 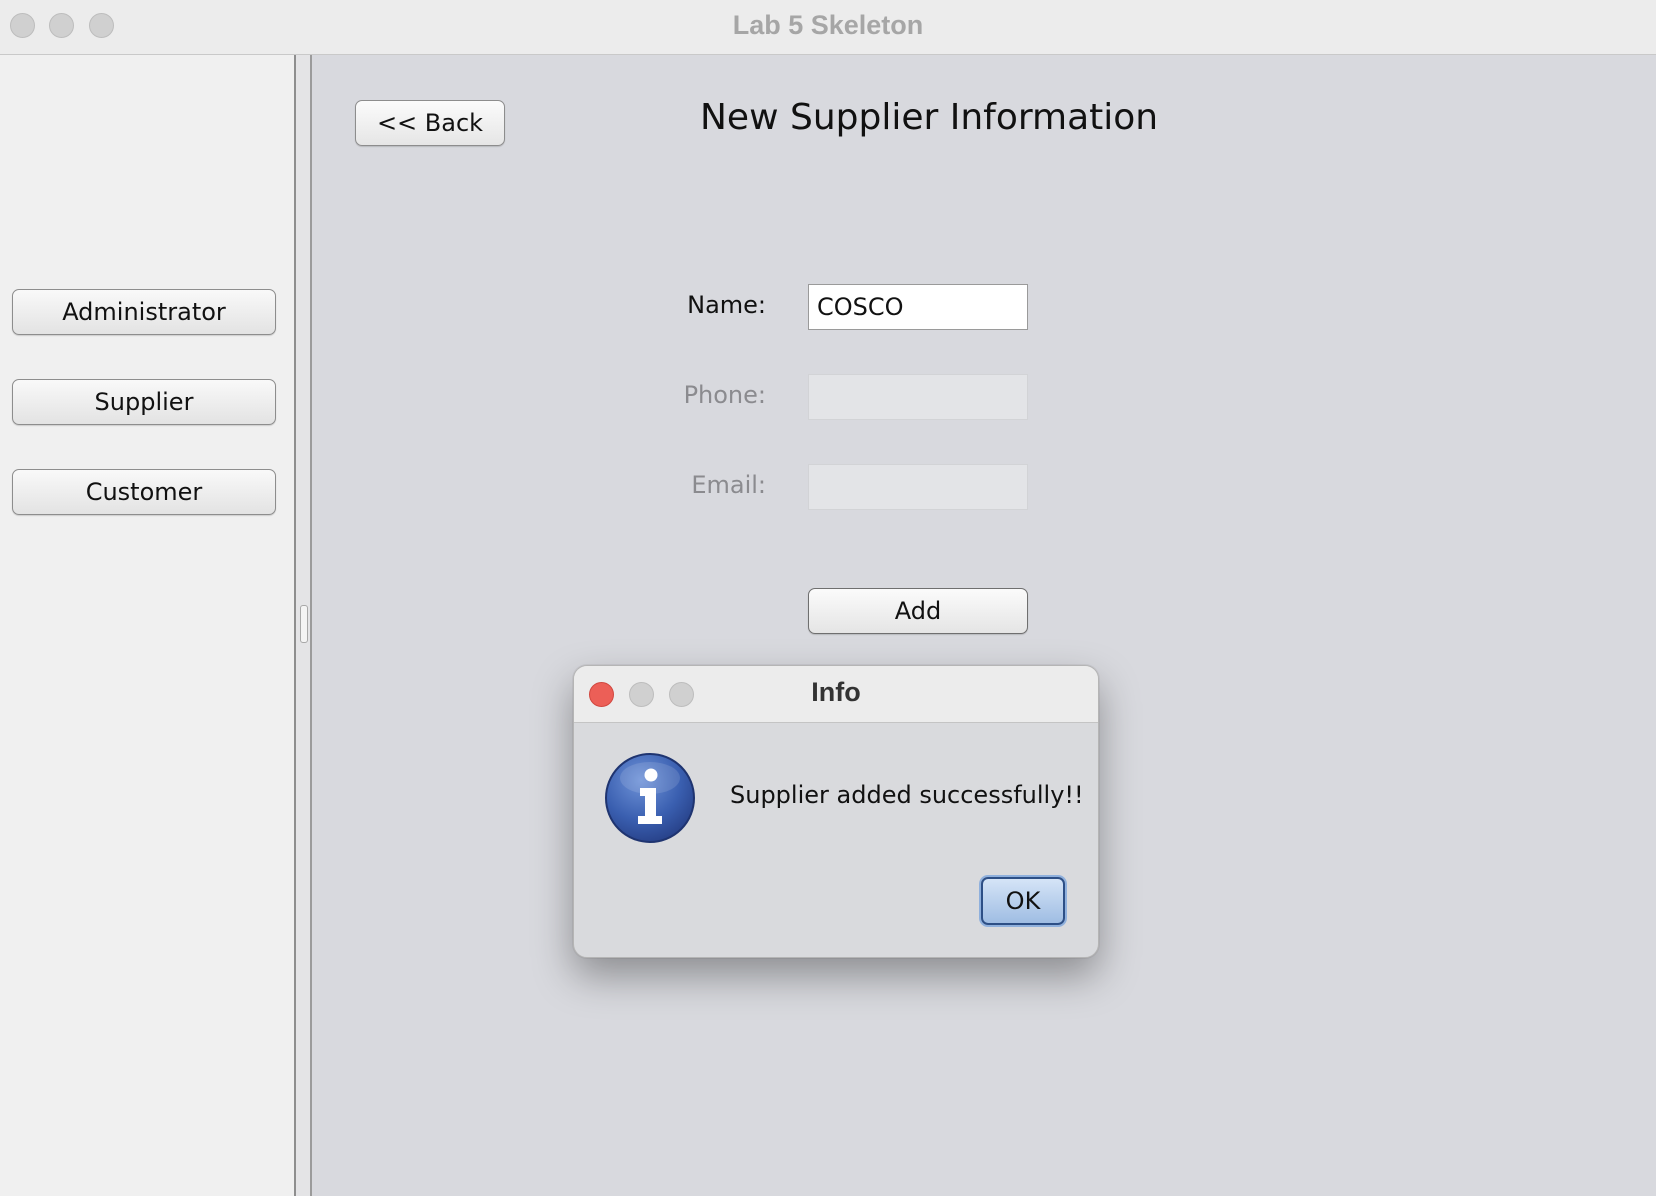 What do you see at coordinates (828, 25) in the screenshot?
I see `window-title: Lab 5 Skeleton` at bounding box center [828, 25].